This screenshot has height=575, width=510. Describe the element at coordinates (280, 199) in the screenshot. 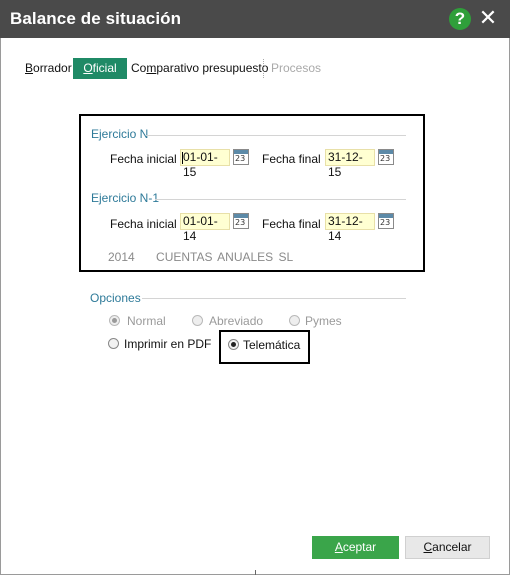

I see `ejercicio-n1-rule` at that location.